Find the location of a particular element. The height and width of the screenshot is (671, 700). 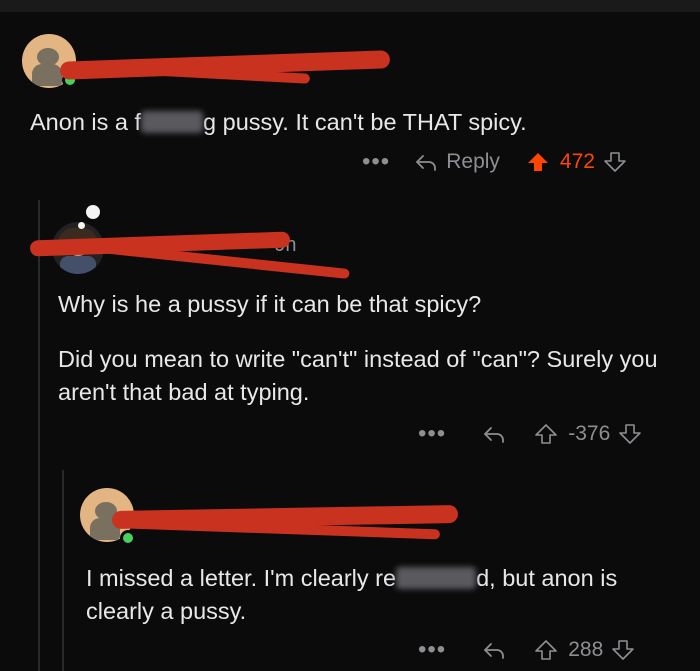

reply-button: Reply is located at coordinates (457, 162).